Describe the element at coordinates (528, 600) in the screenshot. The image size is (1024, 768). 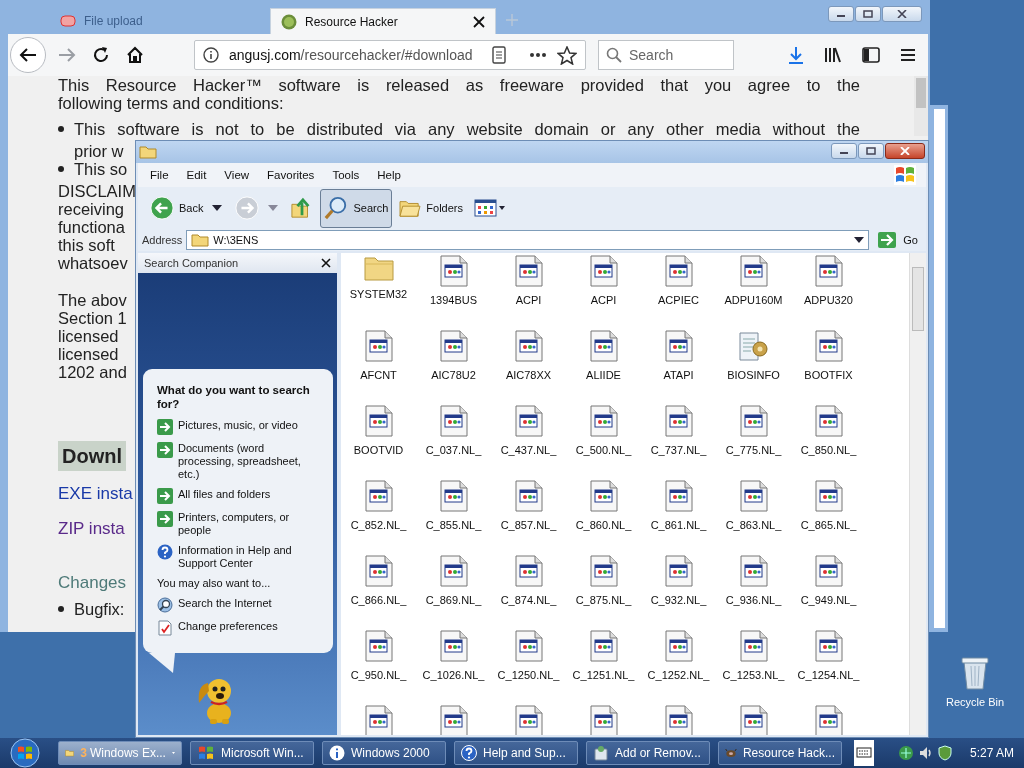
I see `file-name: C_874.NL_` at that location.